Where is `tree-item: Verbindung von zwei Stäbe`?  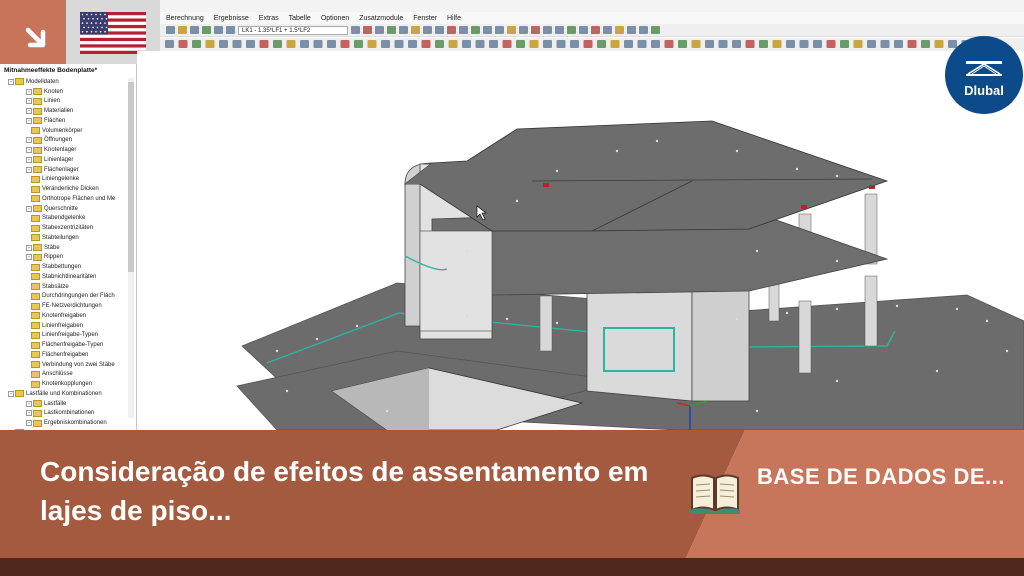
tree-item: Verbindung von zwei Stäbe is located at coordinates (68, 365).